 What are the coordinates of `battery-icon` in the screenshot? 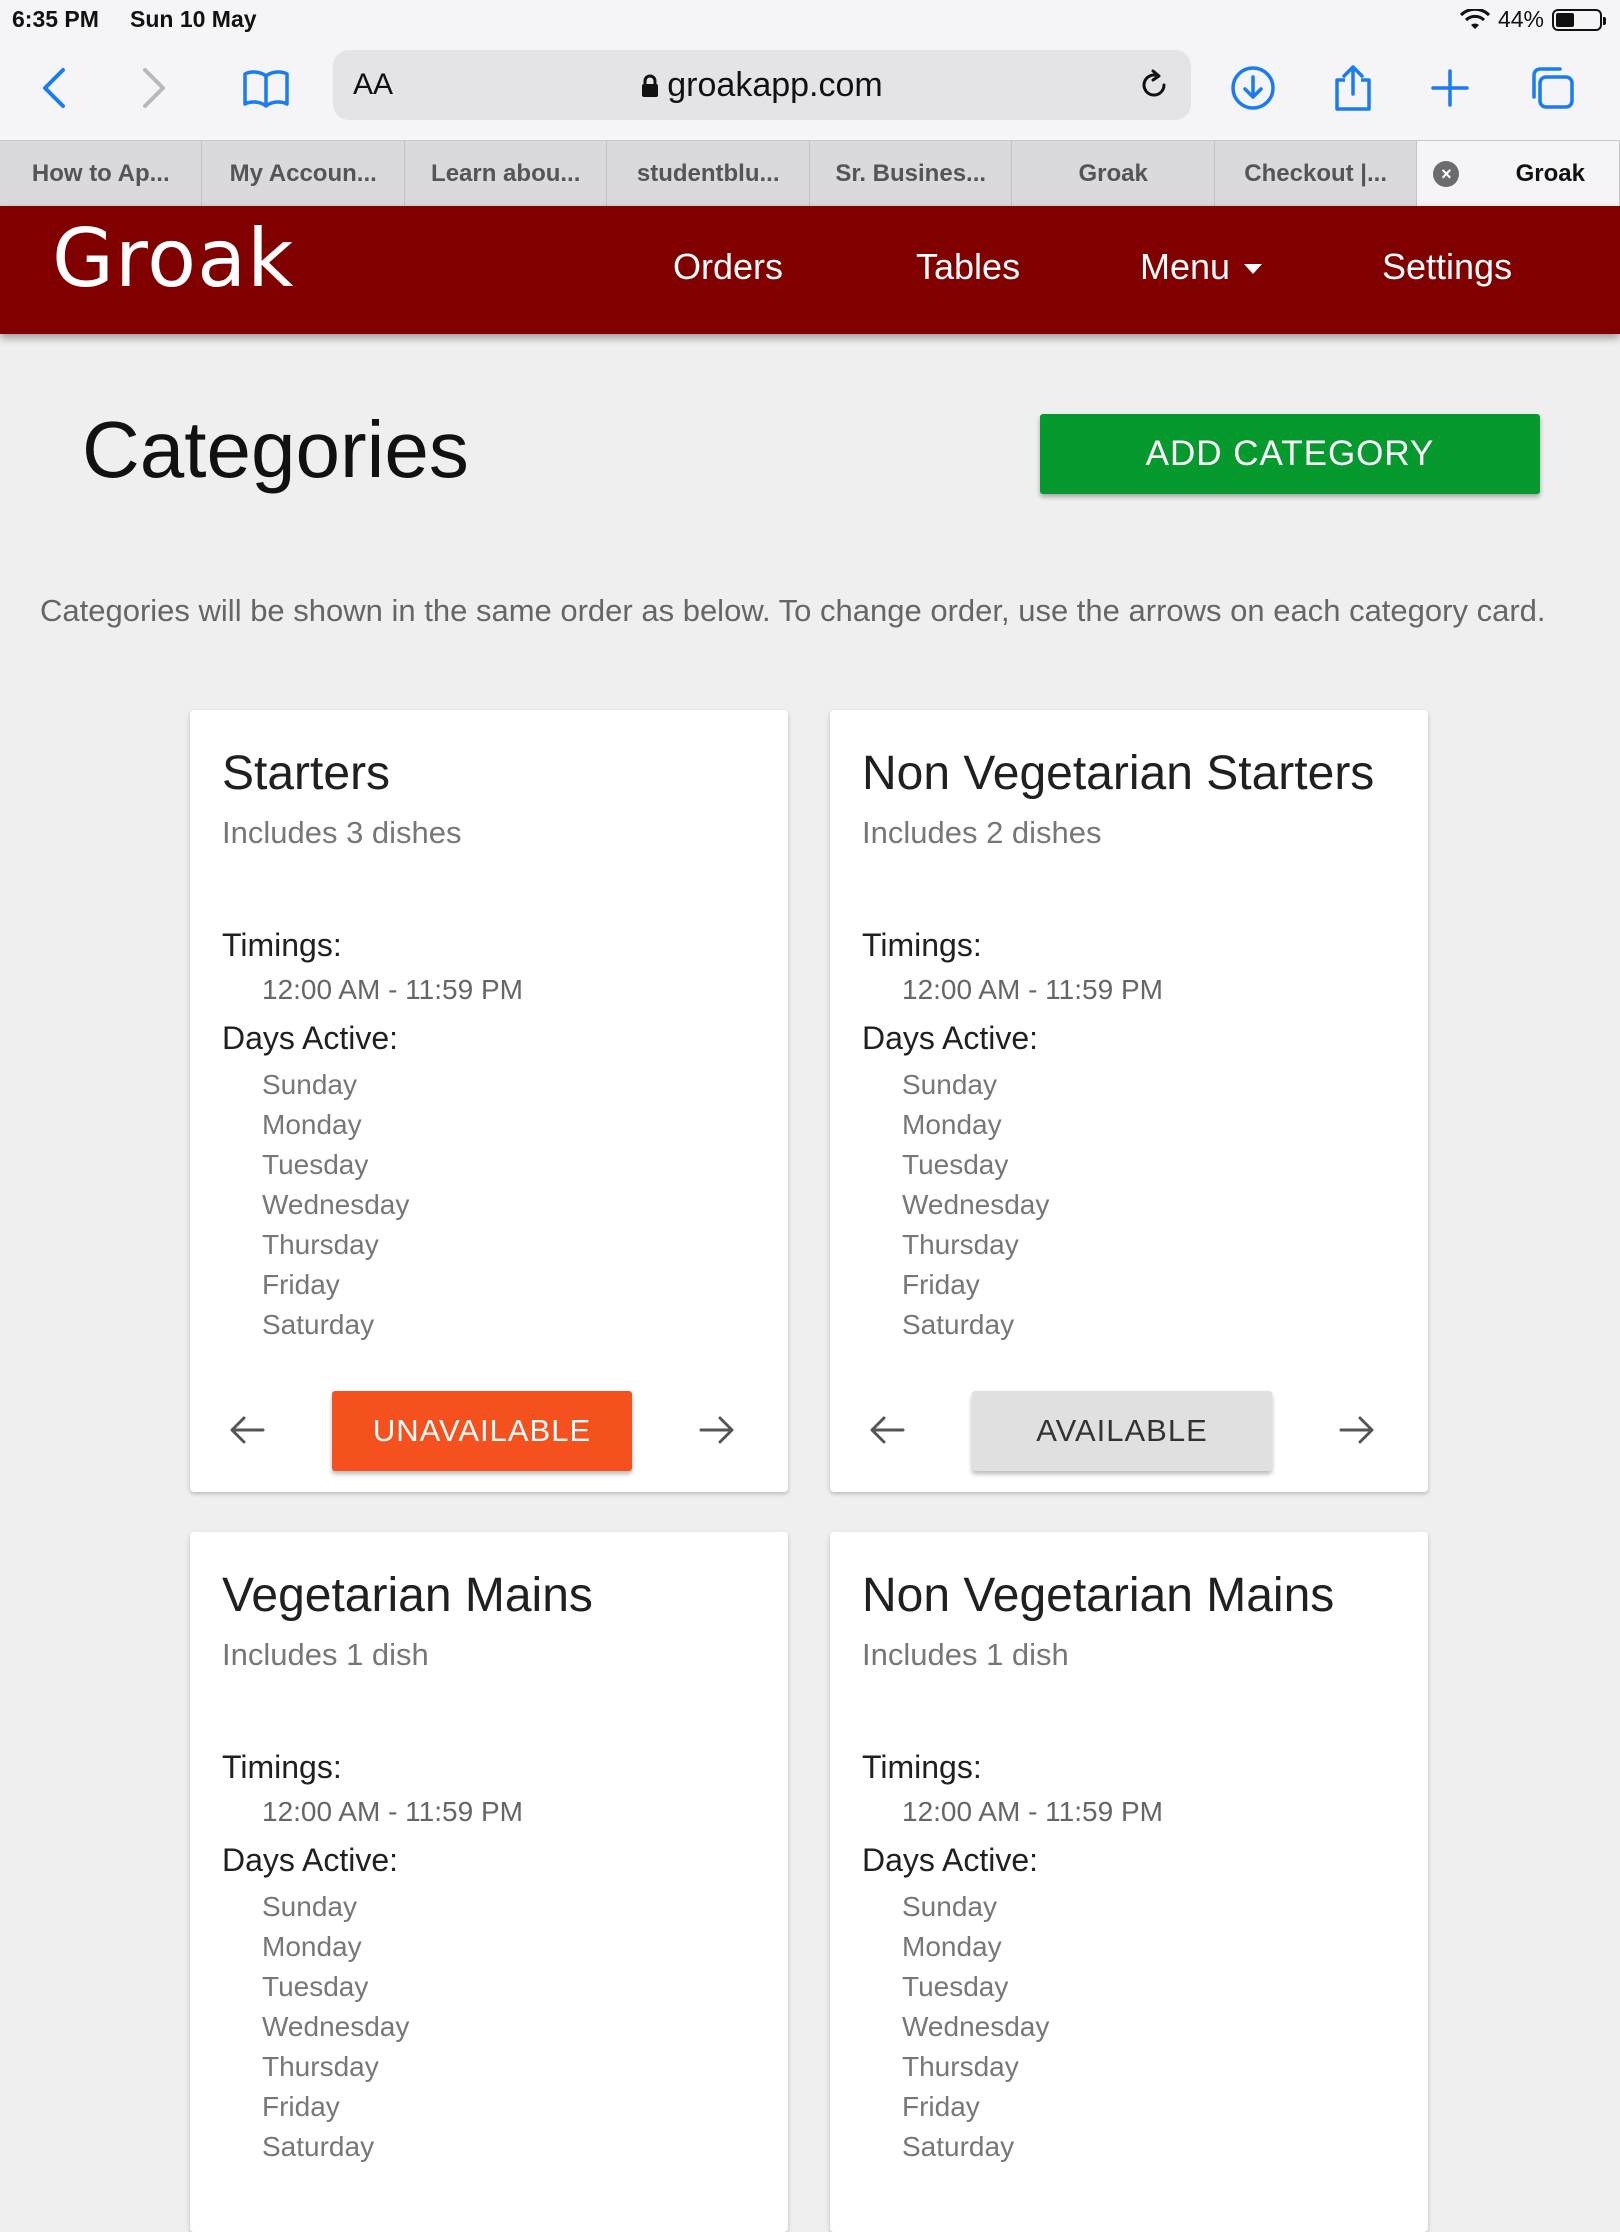 It's located at (1579, 19).